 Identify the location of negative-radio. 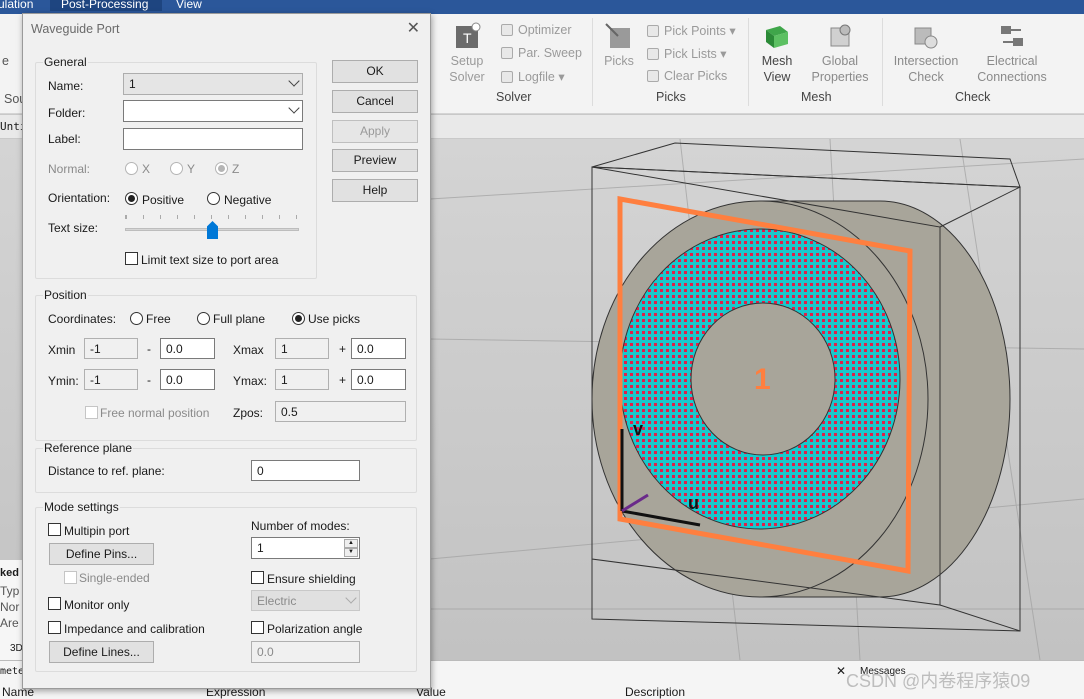
(213, 198).